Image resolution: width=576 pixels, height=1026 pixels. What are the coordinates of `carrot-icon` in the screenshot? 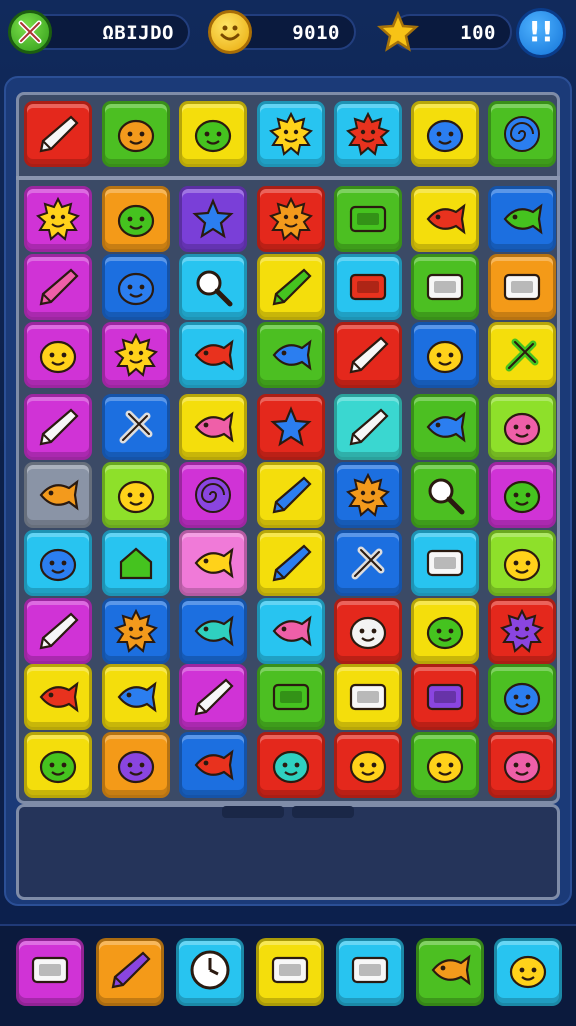 It's located at (58, 134).